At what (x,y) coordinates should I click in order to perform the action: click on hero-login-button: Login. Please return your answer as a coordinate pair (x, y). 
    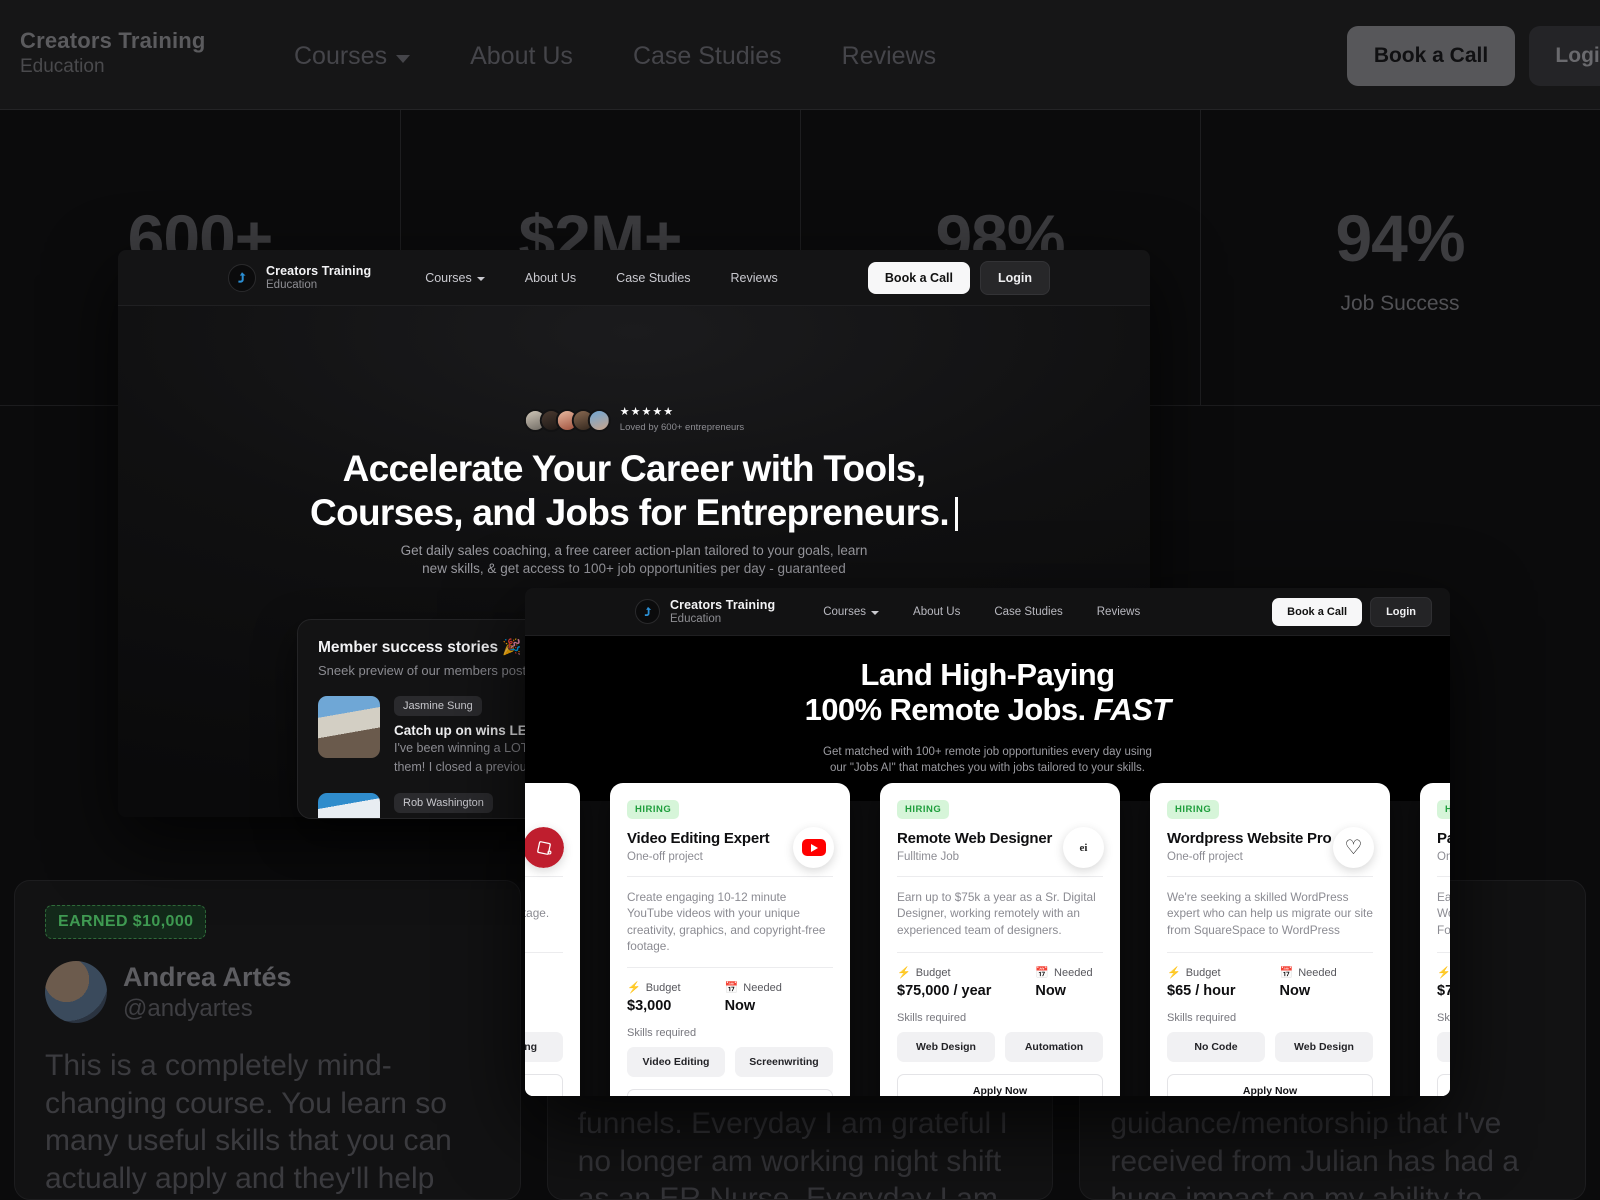
    Looking at the image, I should click on (1014, 277).